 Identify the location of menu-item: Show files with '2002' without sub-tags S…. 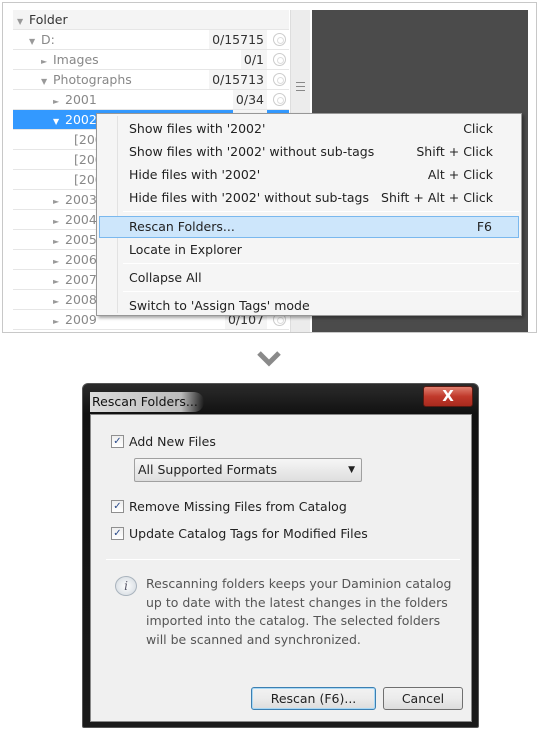
(309, 152).